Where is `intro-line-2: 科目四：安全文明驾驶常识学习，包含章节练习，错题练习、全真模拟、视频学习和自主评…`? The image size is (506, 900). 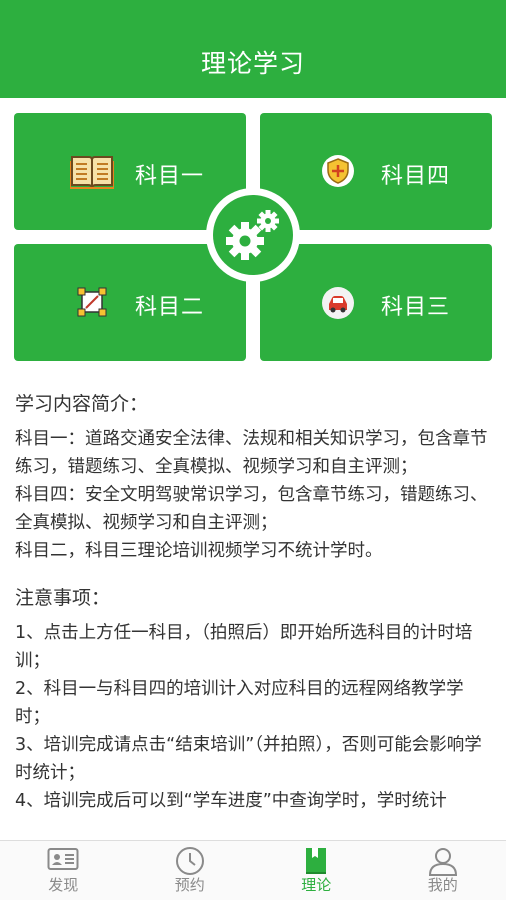 intro-line-2: 科目四：安全文明驾驶常识学习，包含章节练习，错题练习、全真模拟、视频学习和自主评… is located at coordinates (251, 509).